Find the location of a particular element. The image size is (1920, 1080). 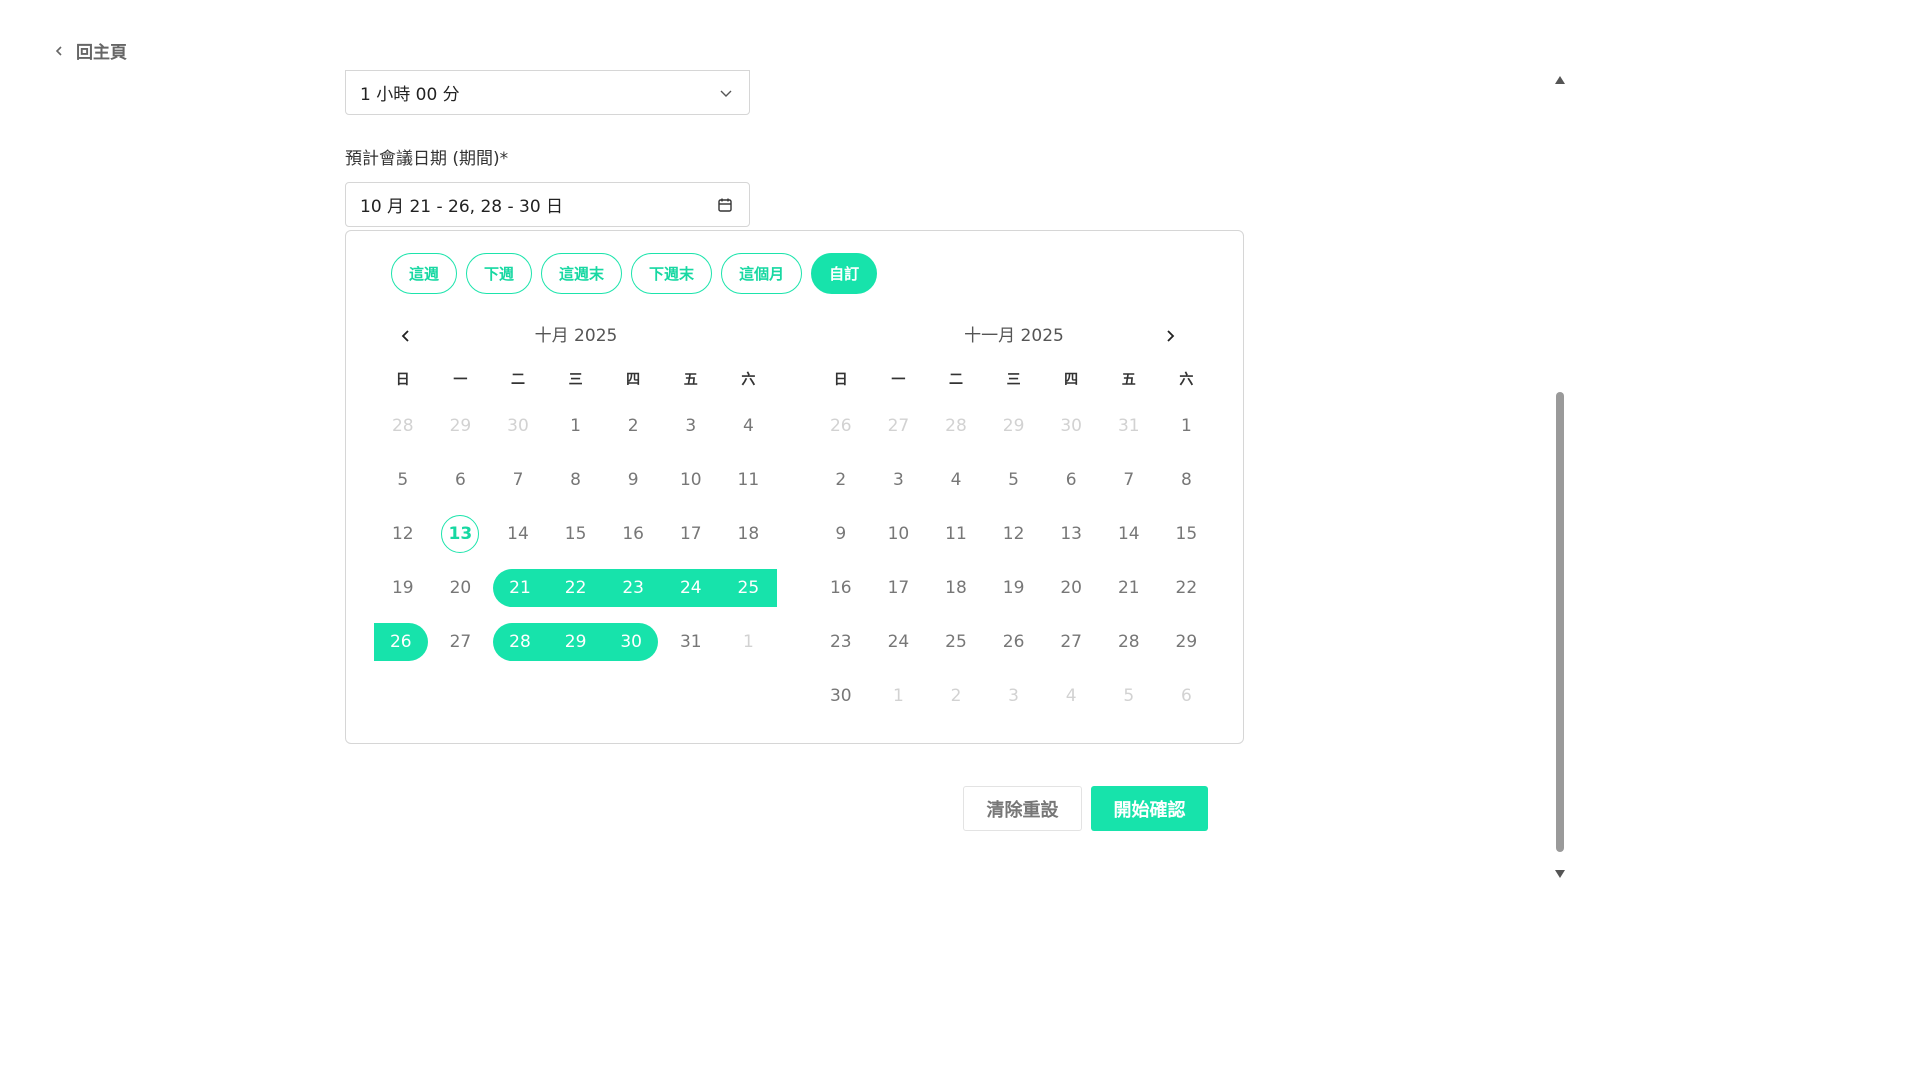

preset-button: 這週 is located at coordinates (424, 273).